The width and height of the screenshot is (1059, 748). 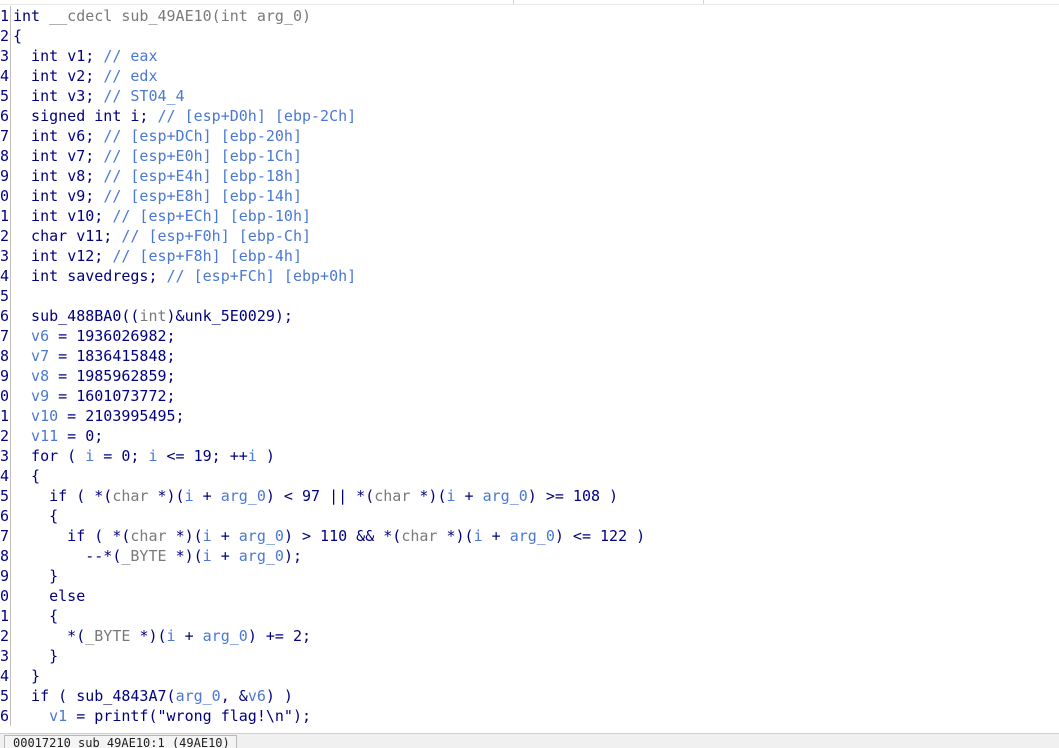 What do you see at coordinates (529, 416) in the screenshot?
I see `code-line: 1 v10 = 2103995495;` at bounding box center [529, 416].